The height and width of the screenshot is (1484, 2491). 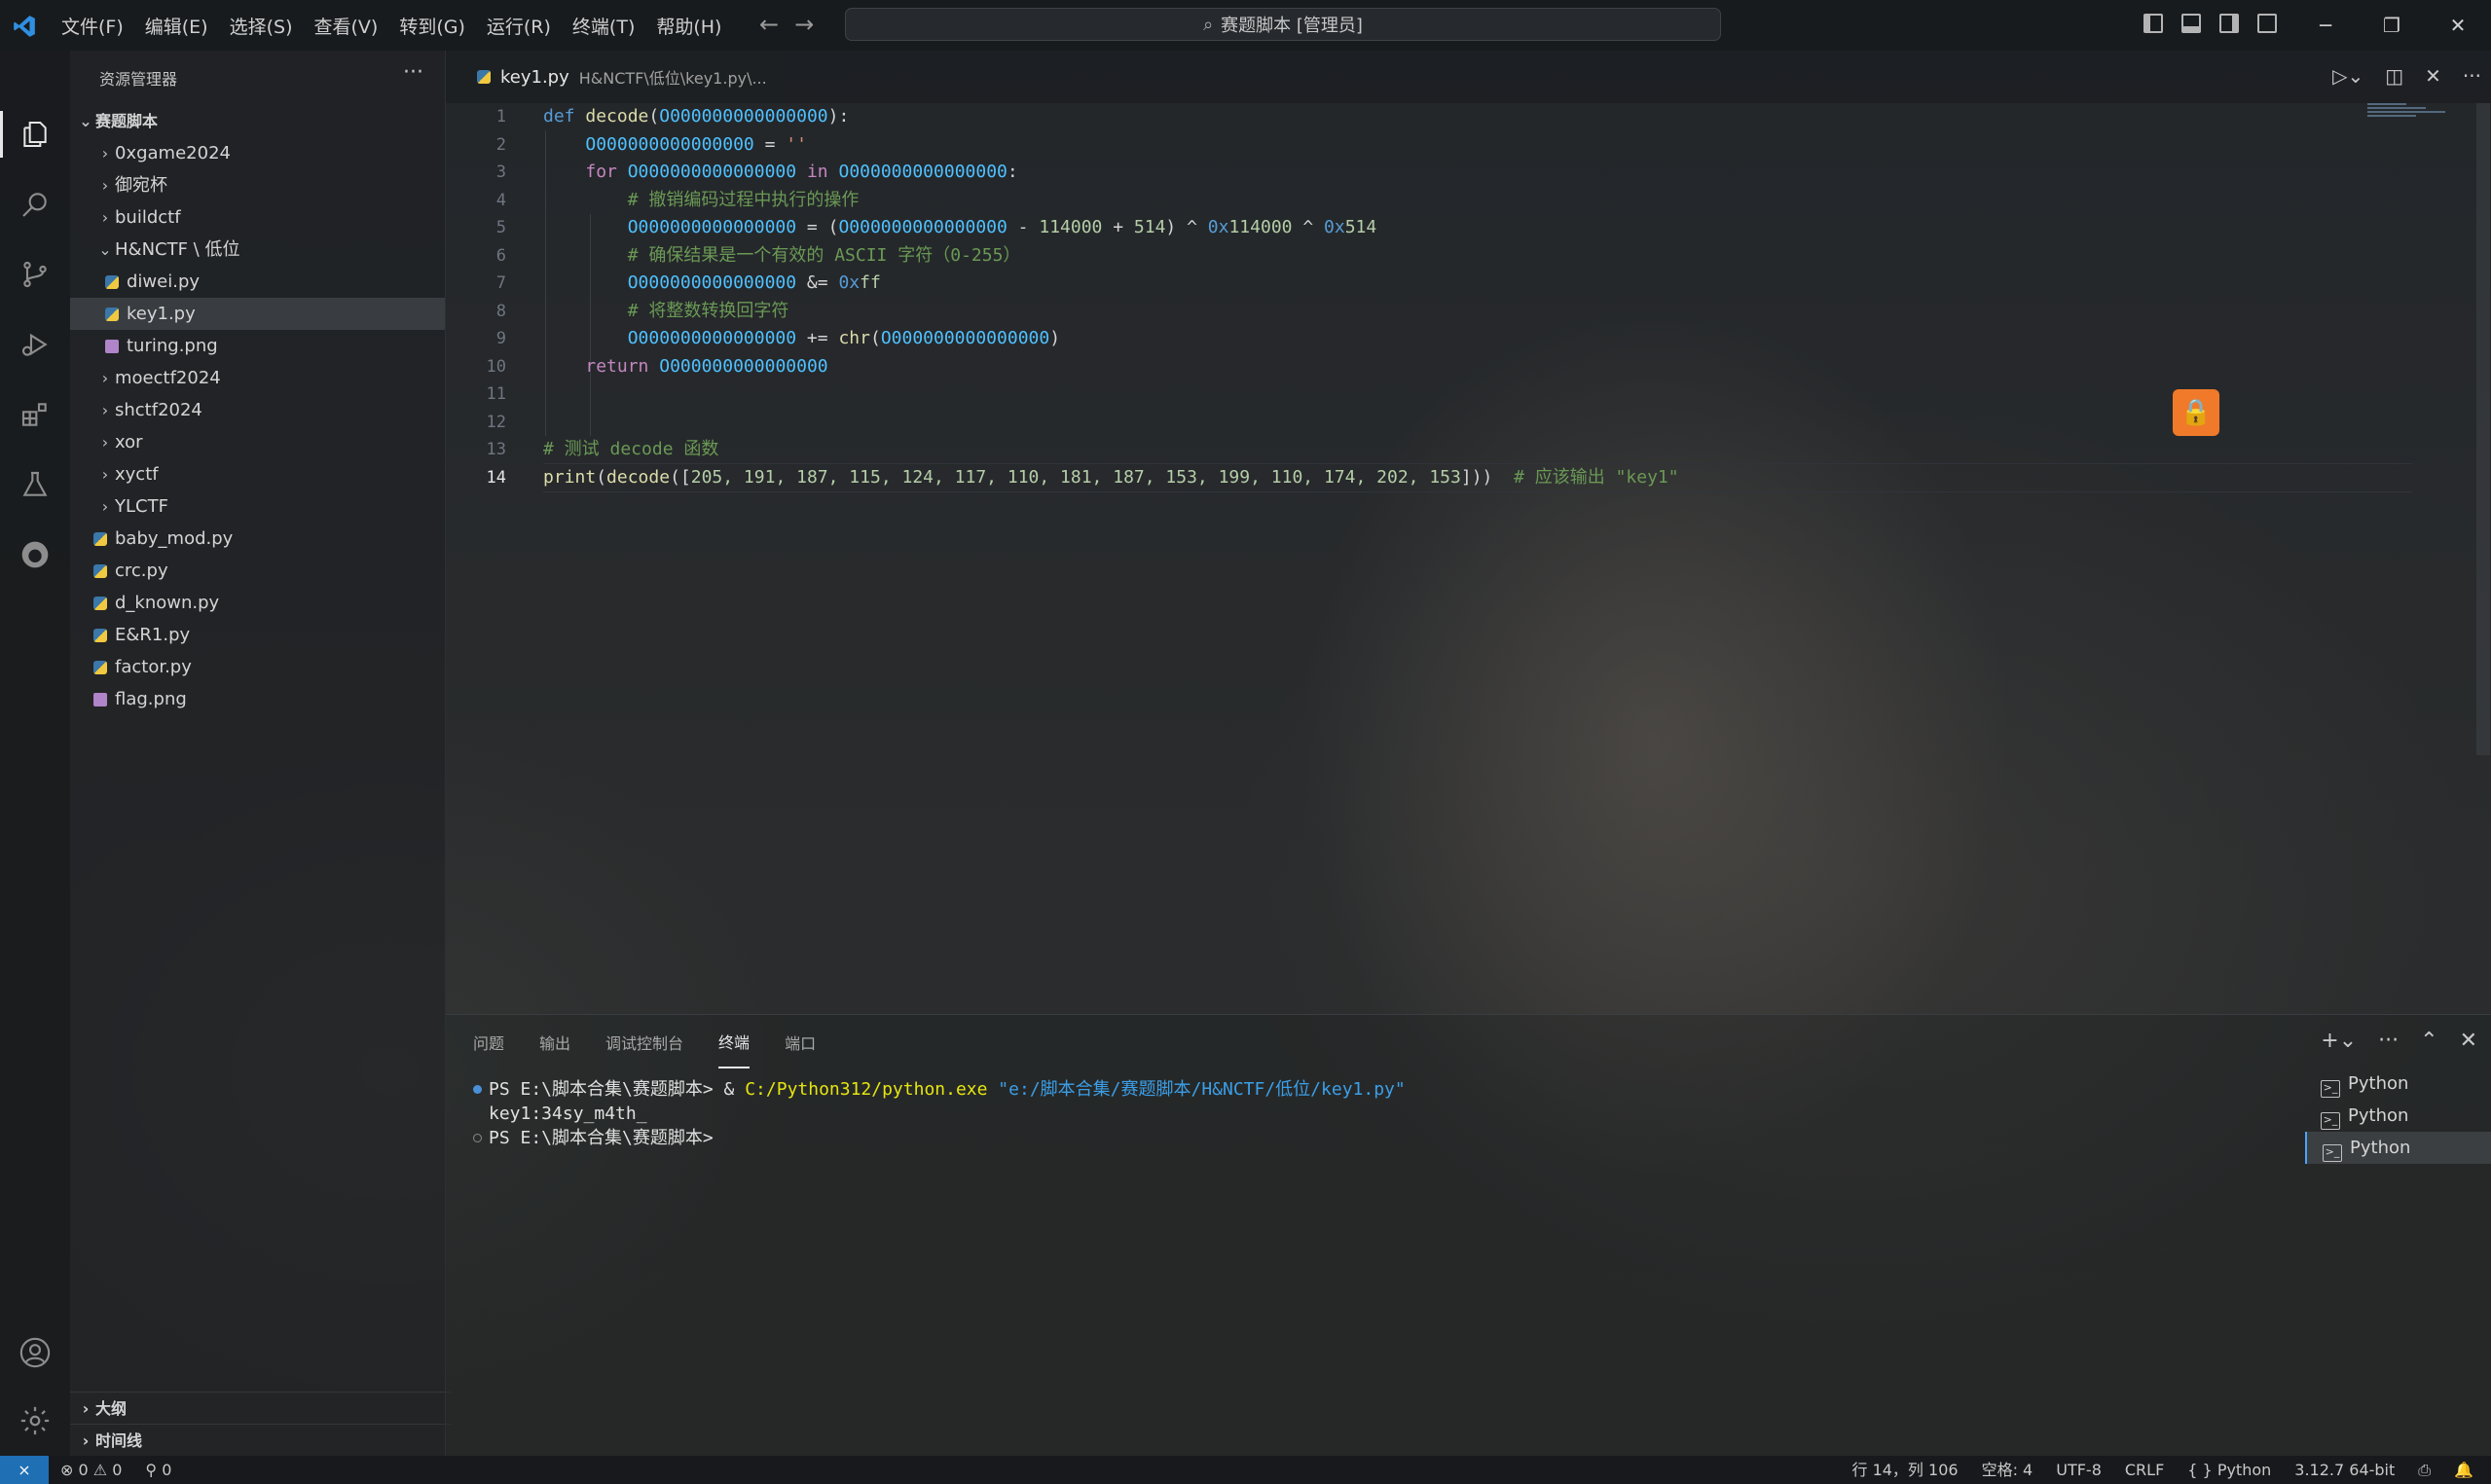 What do you see at coordinates (824, 255) in the screenshot?
I see `code-line: # 确保结果是一个有效的 ASCII 字符（0-255）` at bounding box center [824, 255].